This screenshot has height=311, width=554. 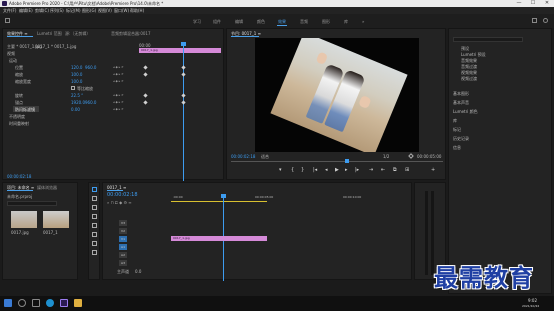 What do you see at coordinates (243, 156) in the screenshot?
I see `program-timecode: 00:00:02:18` at bounding box center [243, 156].